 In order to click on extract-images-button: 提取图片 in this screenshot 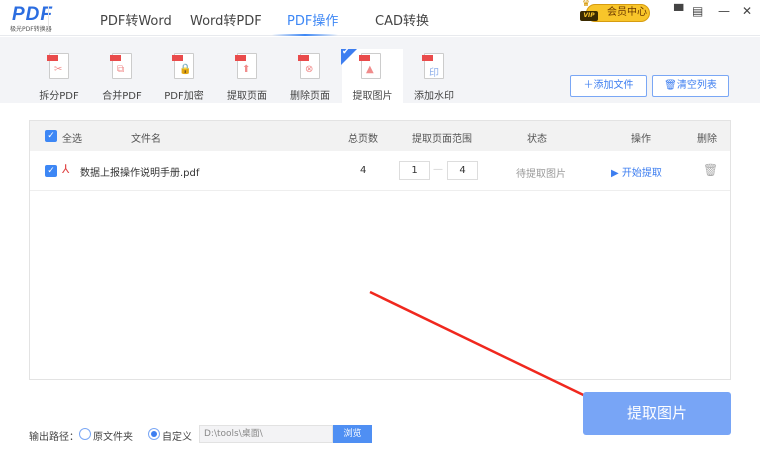, I will do `click(657, 413)`.